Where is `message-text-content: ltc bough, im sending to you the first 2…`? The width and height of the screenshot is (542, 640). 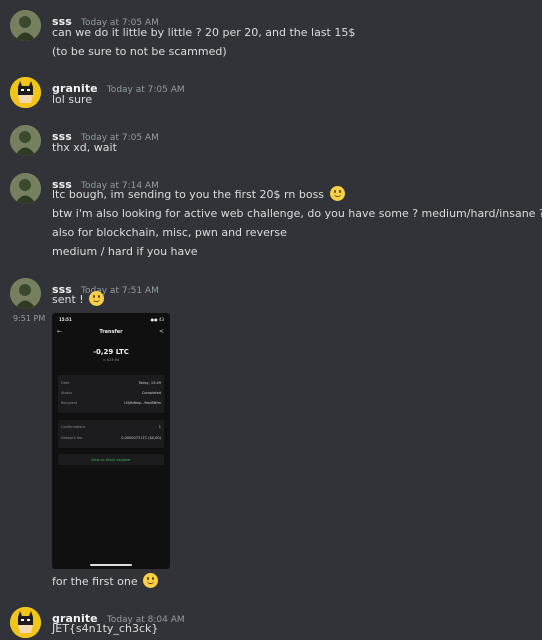
message-text-content: ltc bough, im sending to you the first 2… is located at coordinates (188, 194).